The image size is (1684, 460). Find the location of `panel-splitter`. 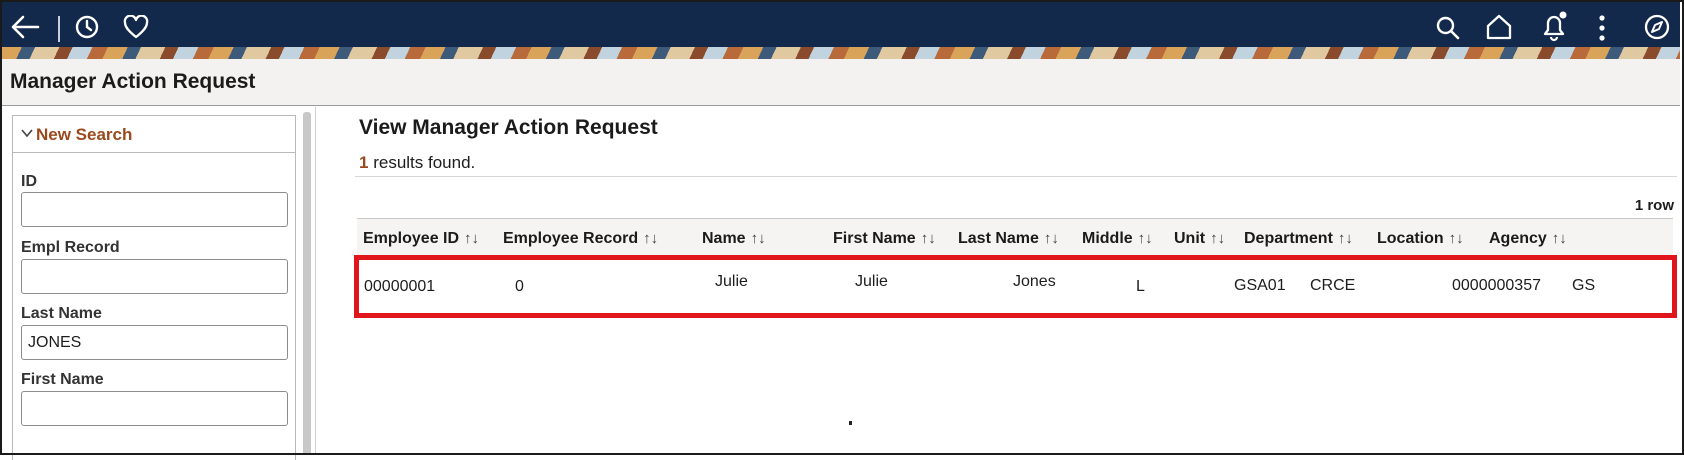

panel-splitter is located at coordinates (315, 281).